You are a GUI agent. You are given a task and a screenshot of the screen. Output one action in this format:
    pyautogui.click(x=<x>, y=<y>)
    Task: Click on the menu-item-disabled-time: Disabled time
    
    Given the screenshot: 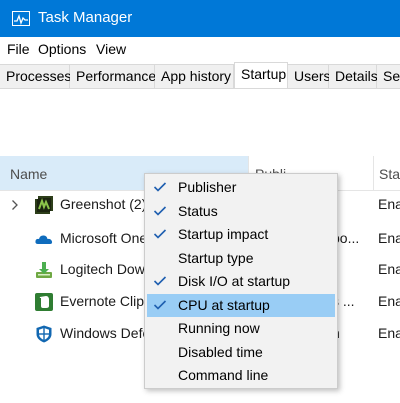 What is the action you would take?
    pyautogui.click(x=241, y=352)
    